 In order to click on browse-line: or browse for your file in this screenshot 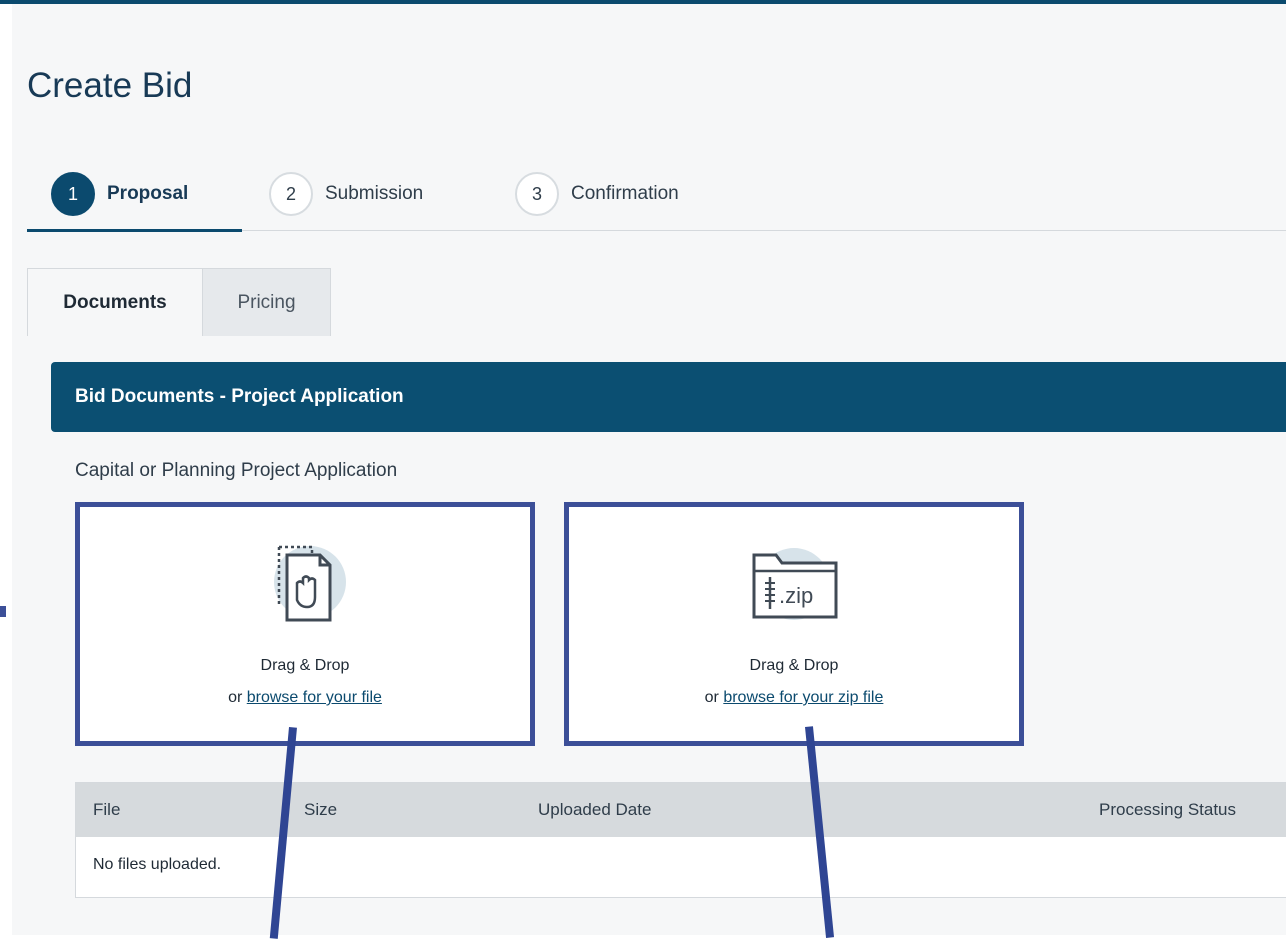, I will do `click(305, 698)`.